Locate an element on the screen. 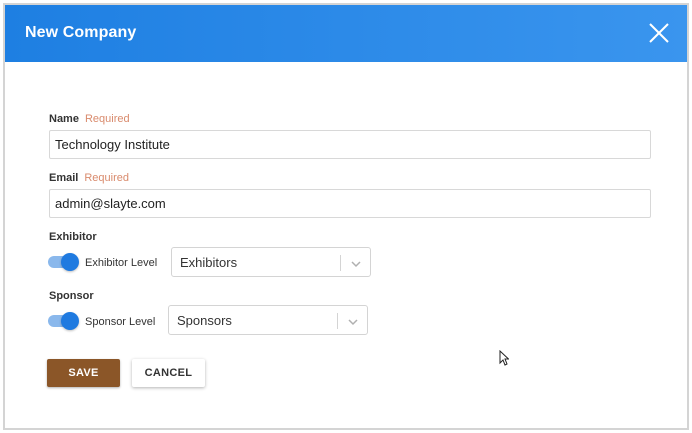 Image resolution: width=692 pixels, height=433 pixels. email-required-hint: Required is located at coordinates (106, 178).